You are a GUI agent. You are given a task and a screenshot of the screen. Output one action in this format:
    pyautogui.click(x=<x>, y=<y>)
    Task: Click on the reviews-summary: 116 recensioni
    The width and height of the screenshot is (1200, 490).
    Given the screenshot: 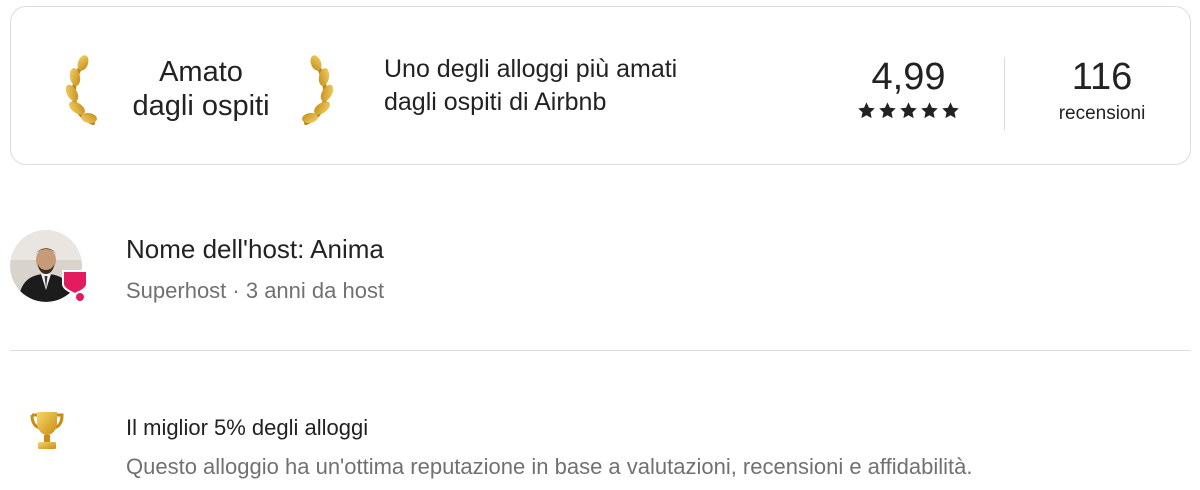 What is the action you would take?
    pyautogui.click(x=1102, y=92)
    